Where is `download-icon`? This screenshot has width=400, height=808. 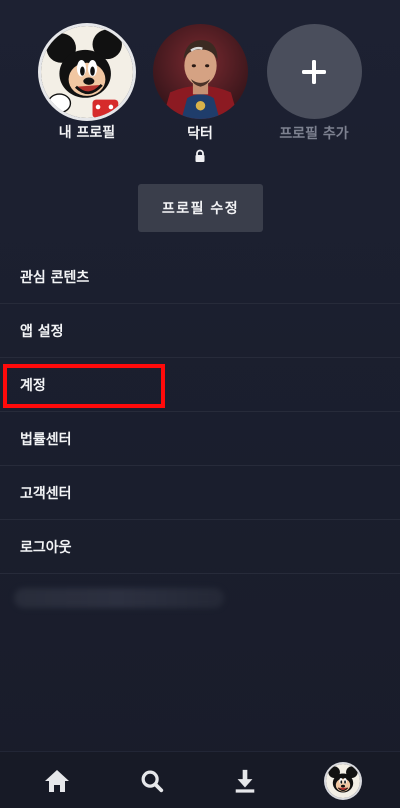 download-icon is located at coordinates (245, 781).